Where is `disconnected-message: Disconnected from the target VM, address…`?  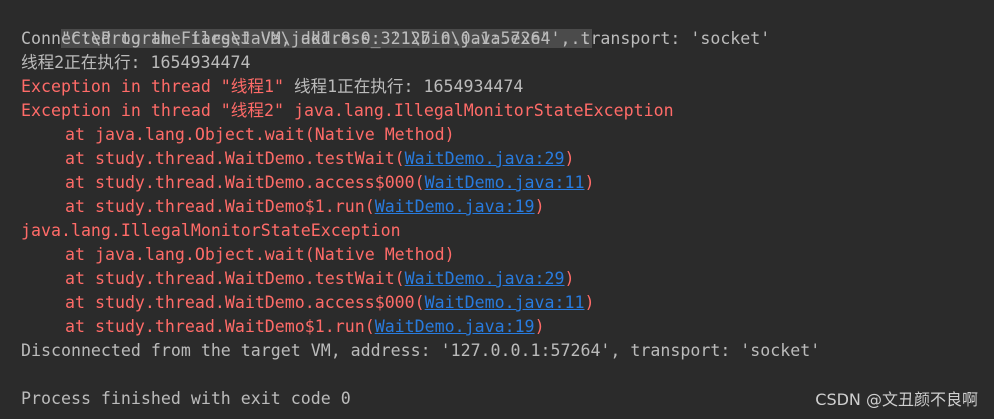 disconnected-message: Disconnected from the target VM, address… is located at coordinates (421, 350).